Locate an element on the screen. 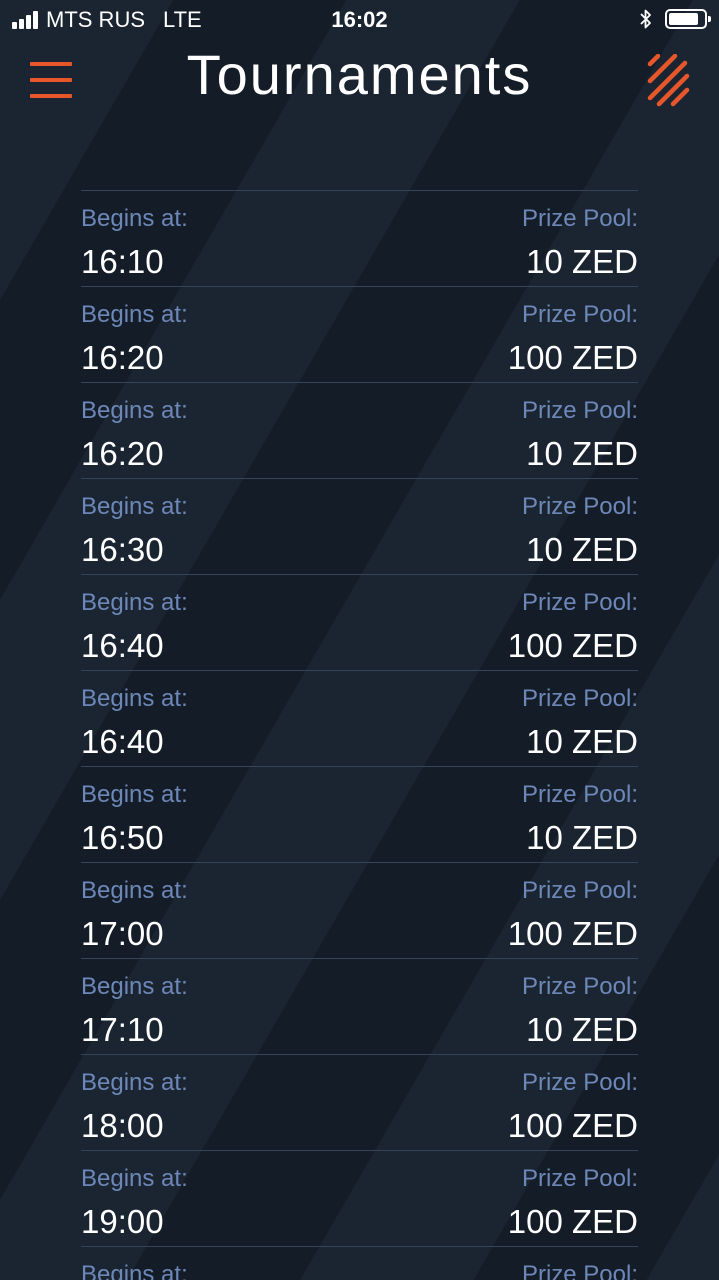 Image resolution: width=719 pixels, height=1280 pixels. tournament-row: Begins at: Prize Pool: is located at coordinates (359, 1263).